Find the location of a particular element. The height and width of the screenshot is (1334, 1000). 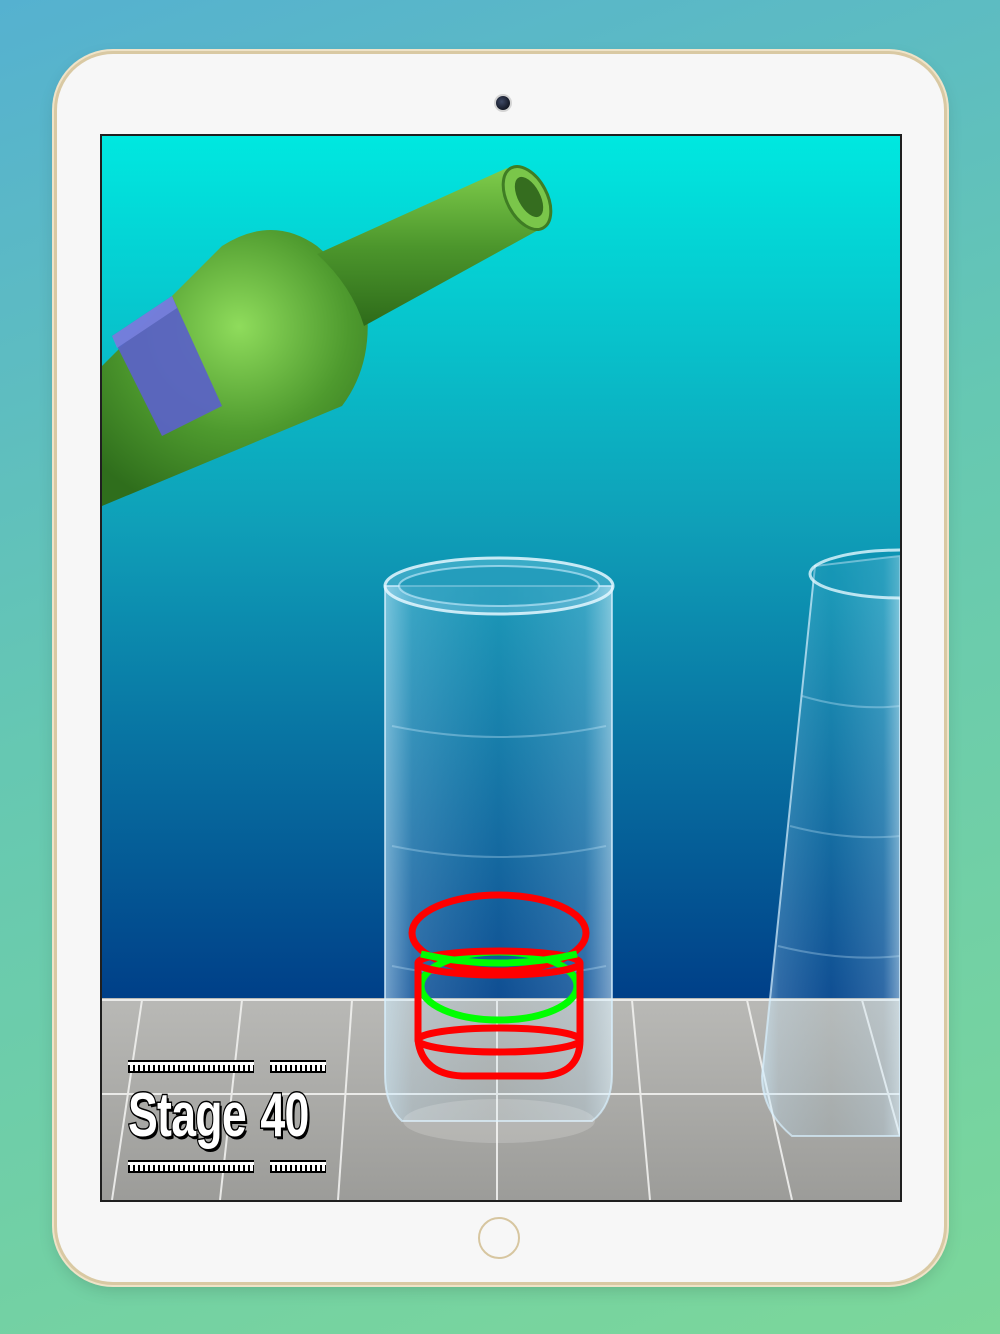

front-camera-icon is located at coordinates (503, 103).